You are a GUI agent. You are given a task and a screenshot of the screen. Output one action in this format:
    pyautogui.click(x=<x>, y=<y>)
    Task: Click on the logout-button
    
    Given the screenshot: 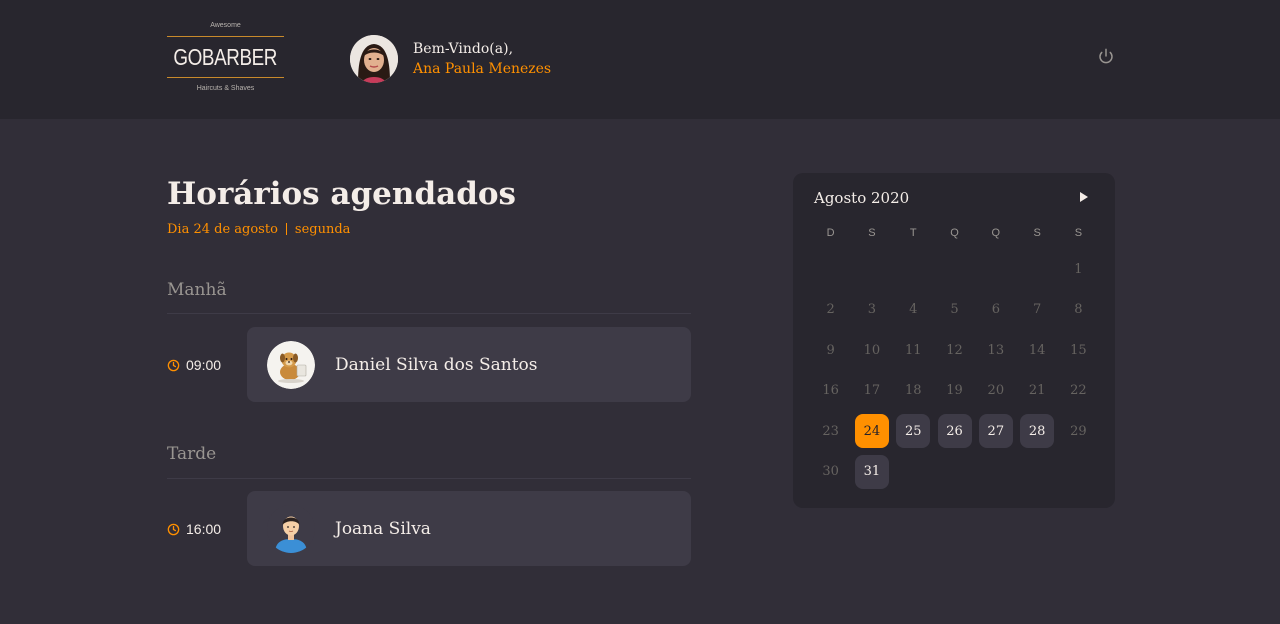 What is the action you would take?
    pyautogui.click(x=1106, y=56)
    